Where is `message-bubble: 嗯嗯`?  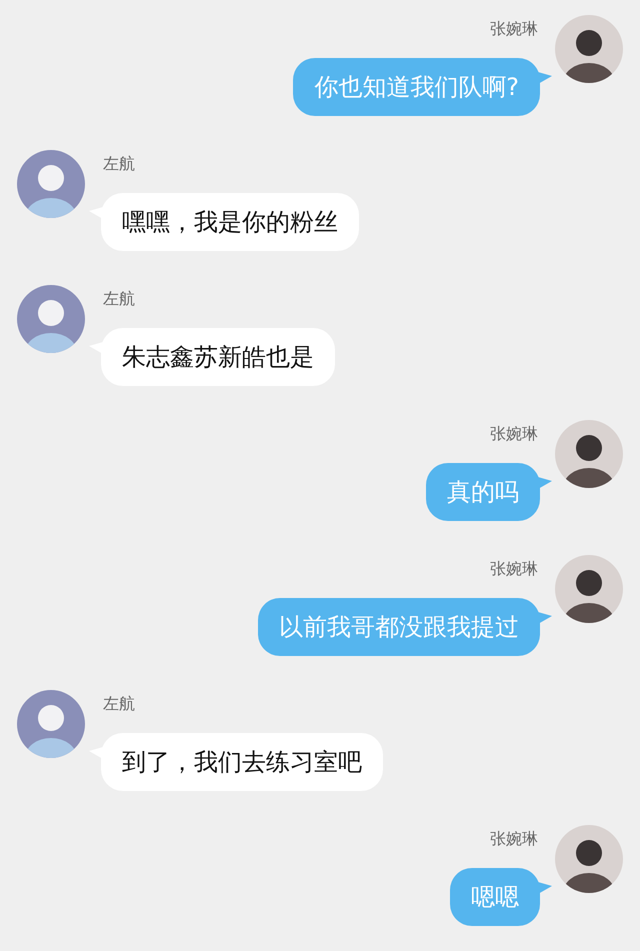
message-bubble: 嗯嗯 is located at coordinates (495, 897).